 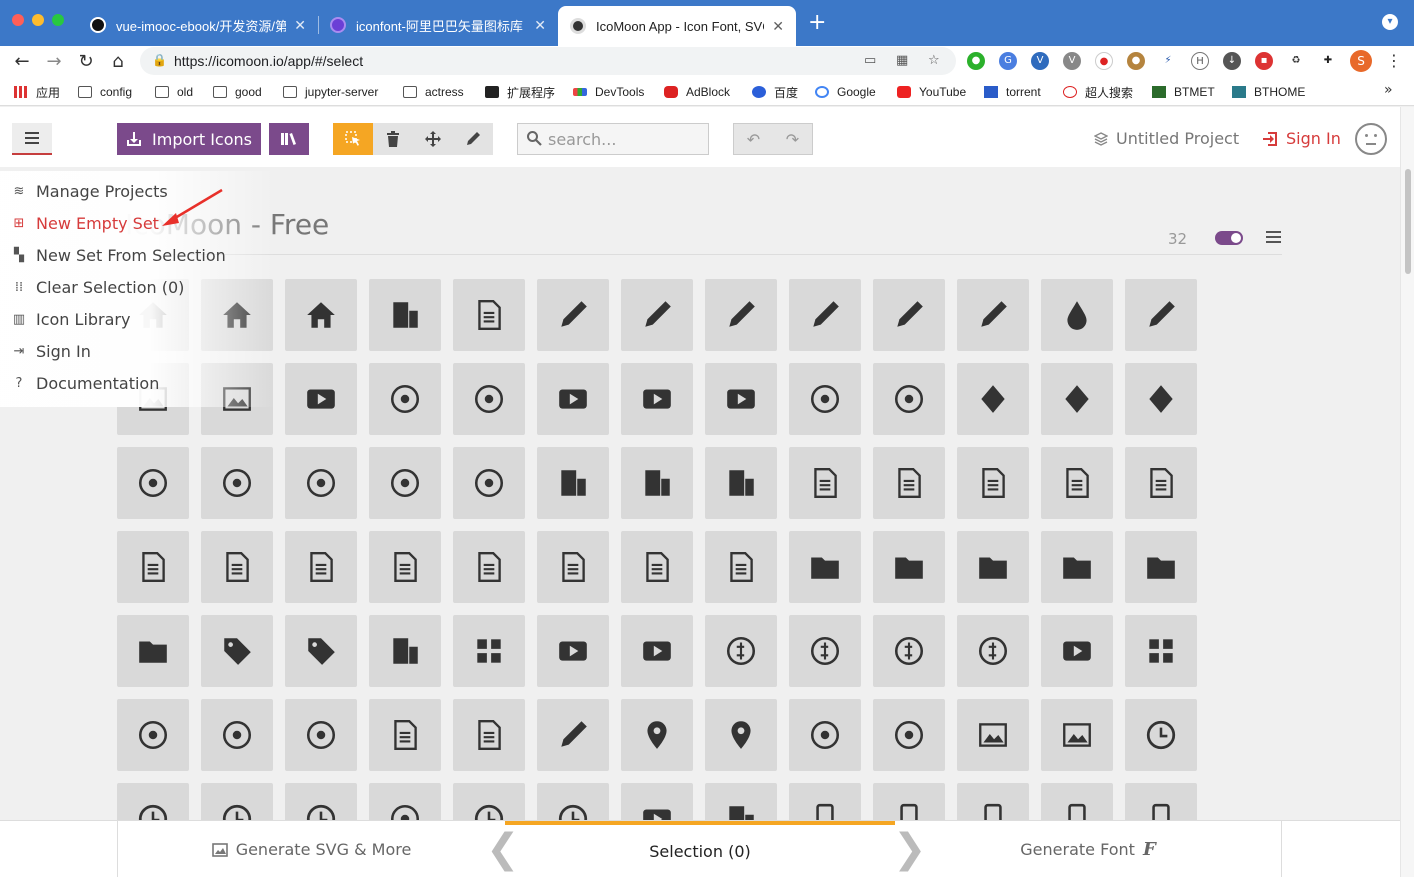 What do you see at coordinates (153, 567) in the screenshot?
I see `icon-cell-file-picture` at bounding box center [153, 567].